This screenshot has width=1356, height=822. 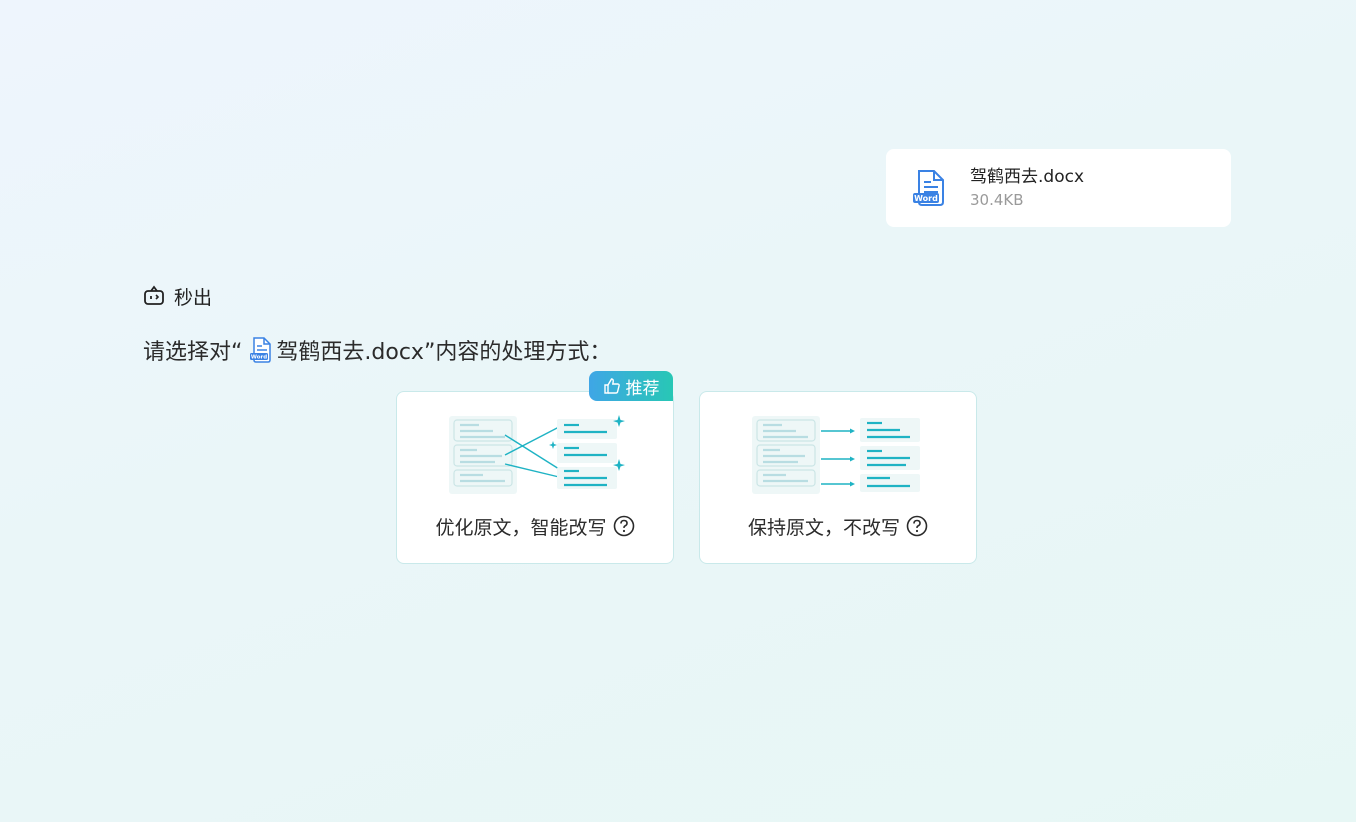 What do you see at coordinates (823, 527) in the screenshot?
I see `option-label-text: 保持原文，不改写` at bounding box center [823, 527].